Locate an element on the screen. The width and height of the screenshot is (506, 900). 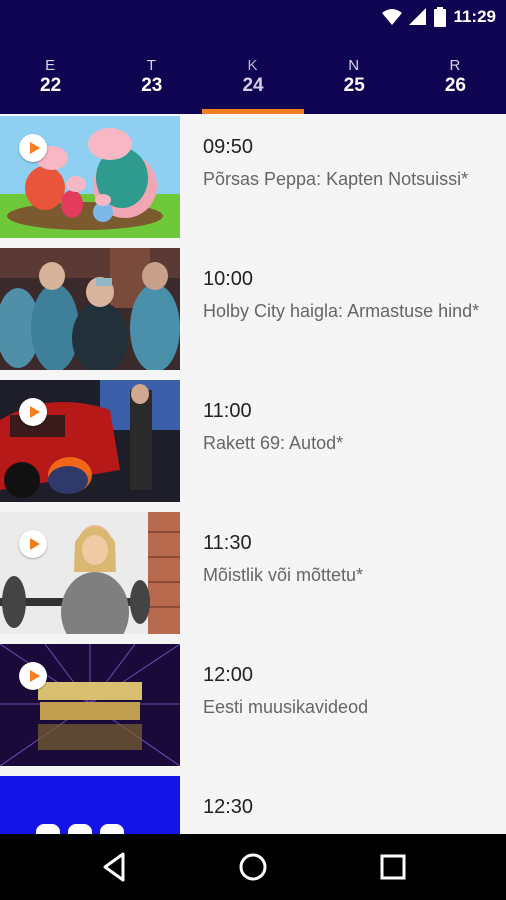
program-title: Eesti muusikavideod is located at coordinates (286, 707).